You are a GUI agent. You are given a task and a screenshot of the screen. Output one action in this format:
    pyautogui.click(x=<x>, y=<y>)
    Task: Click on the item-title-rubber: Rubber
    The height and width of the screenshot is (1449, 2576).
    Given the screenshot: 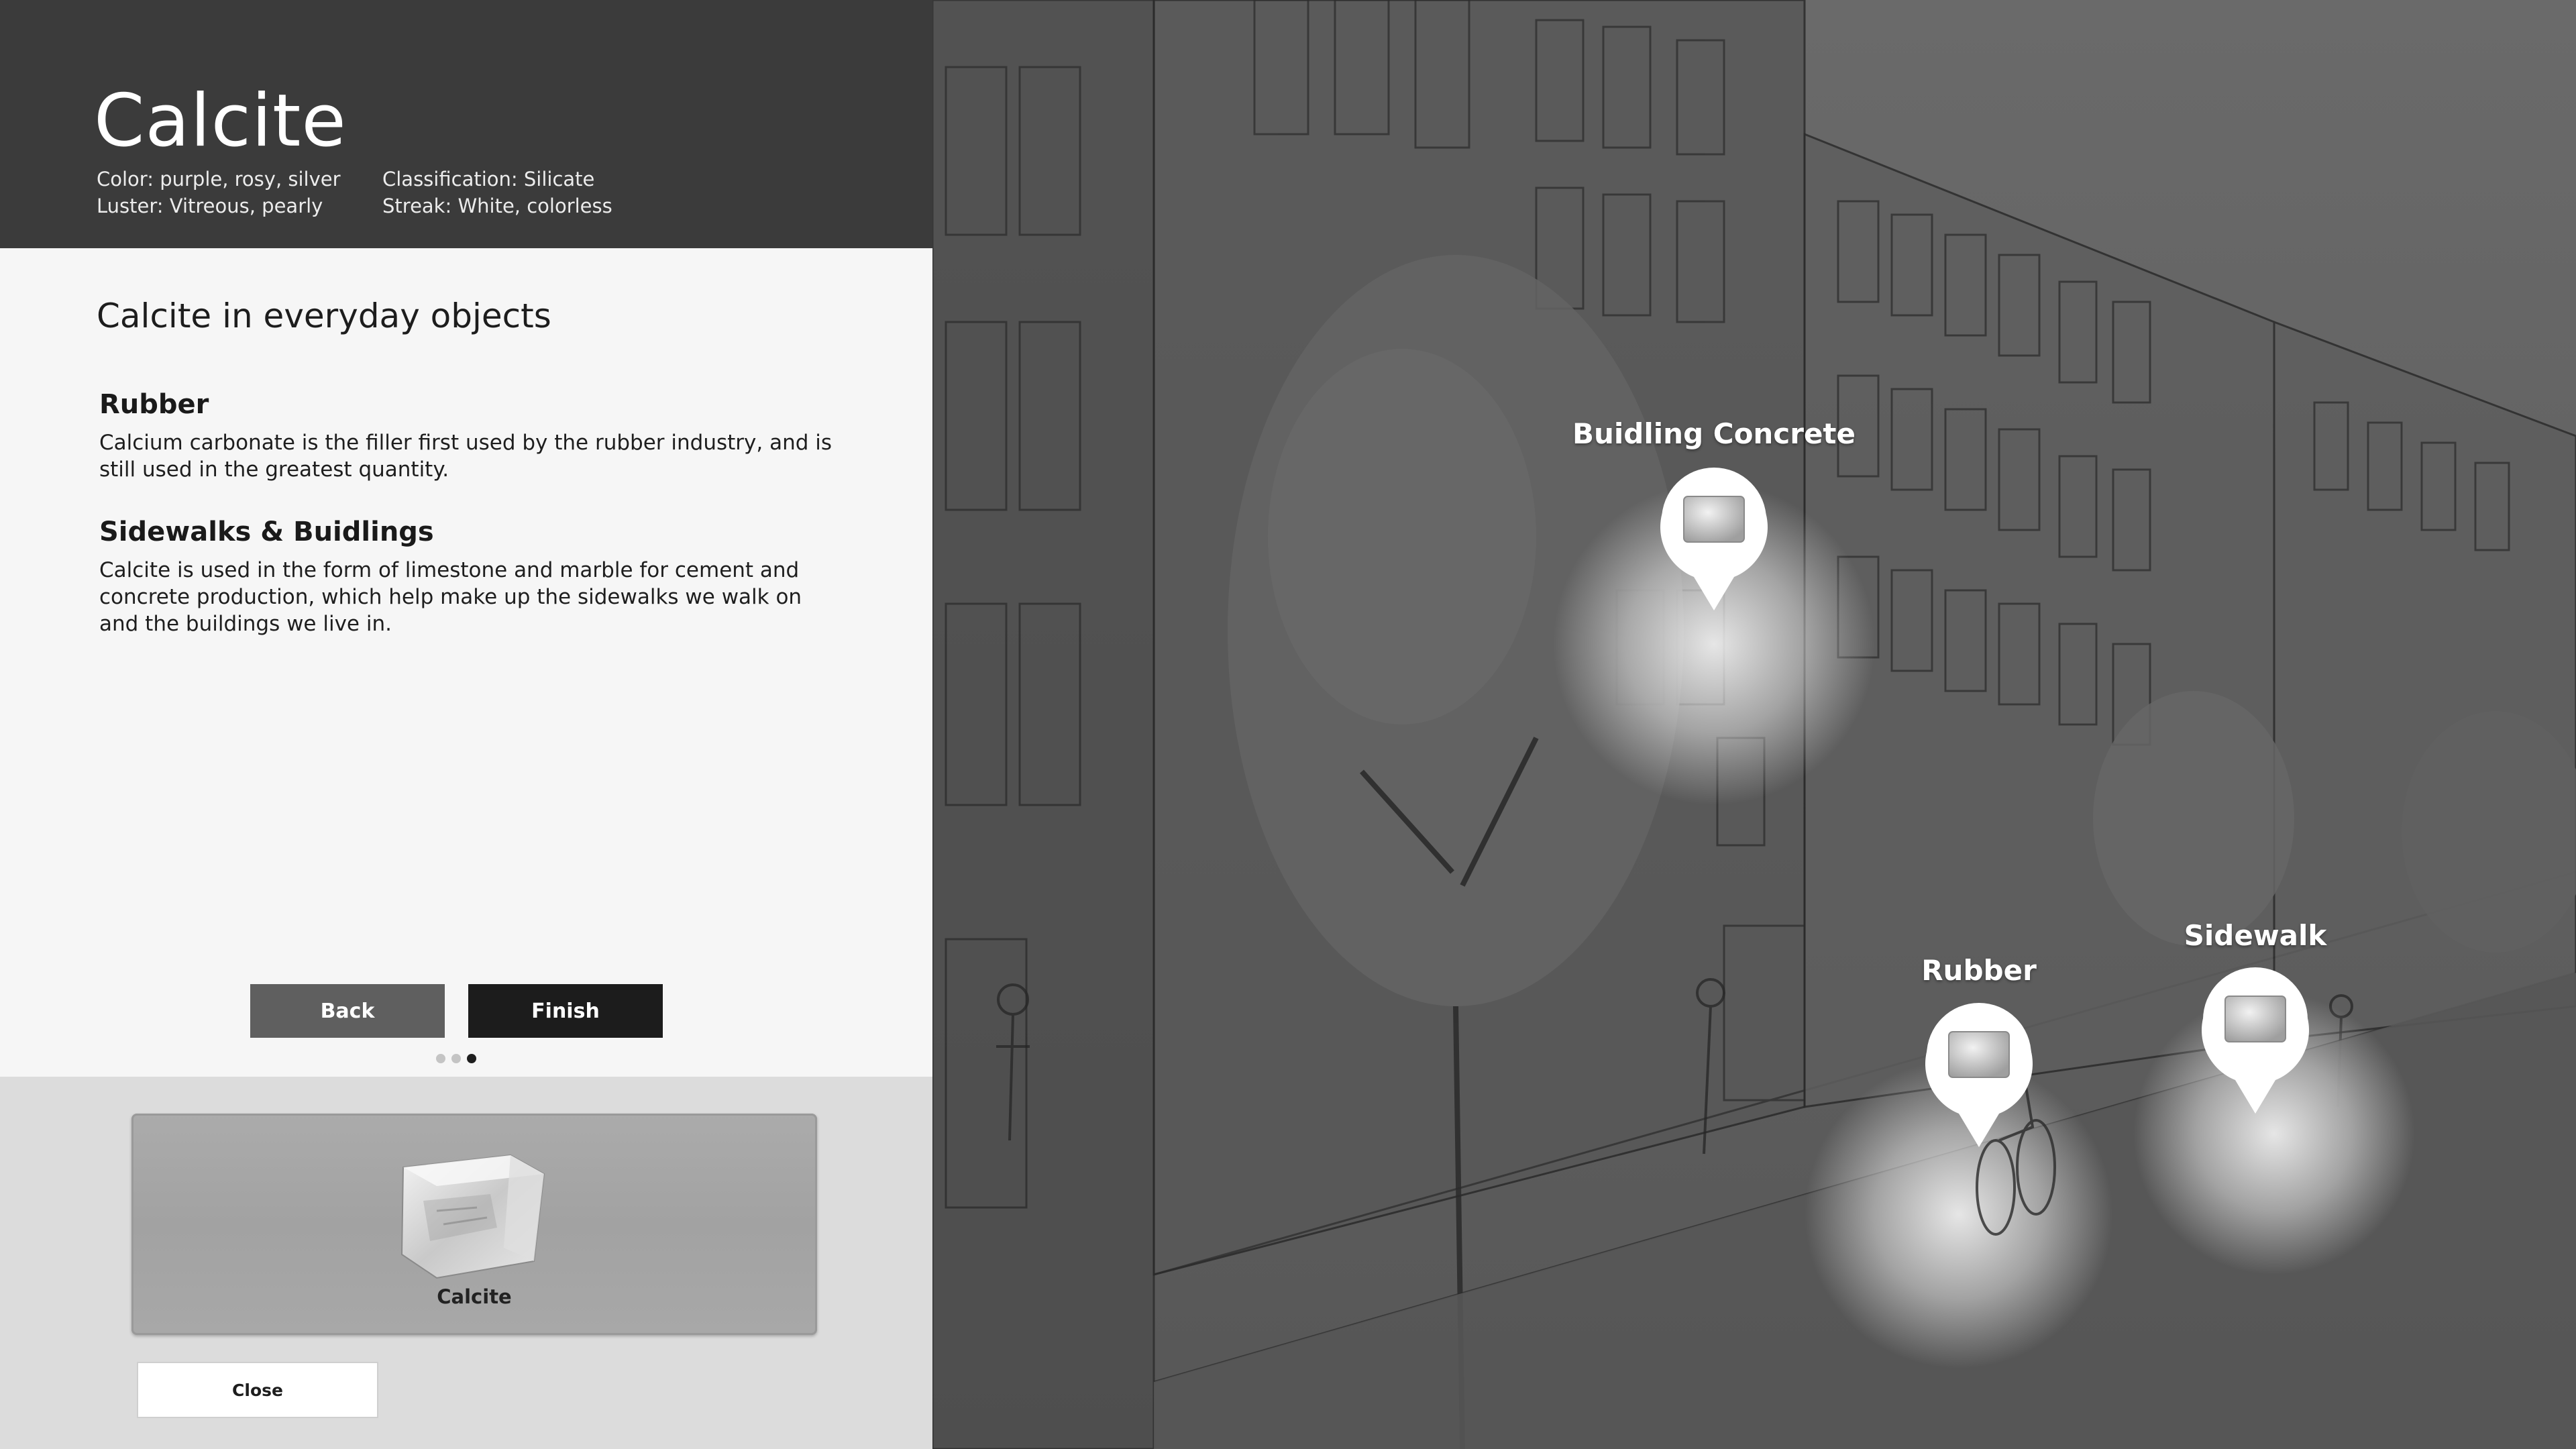 What is the action you would take?
    pyautogui.click(x=154, y=404)
    